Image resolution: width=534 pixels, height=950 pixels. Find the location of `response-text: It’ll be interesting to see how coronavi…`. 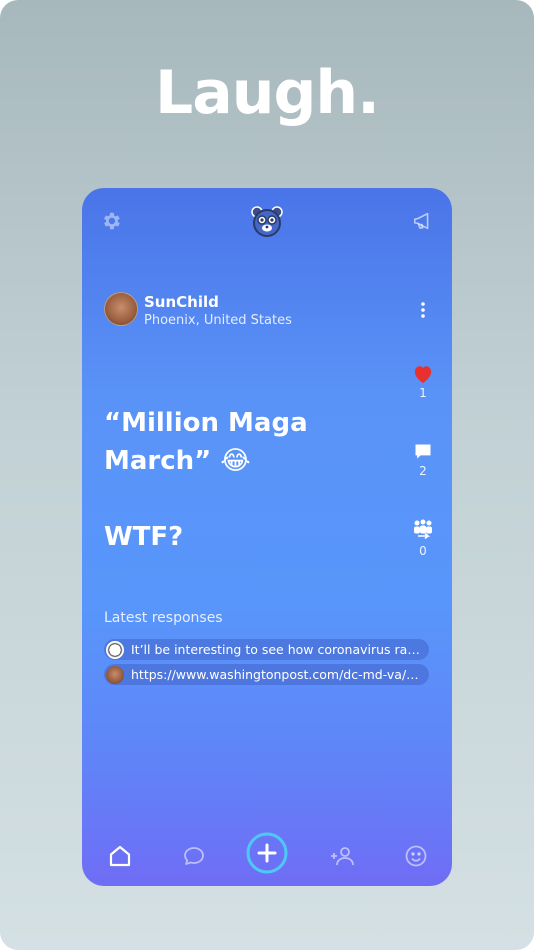

response-text: It’ll be interesting to see how coronavi… is located at coordinates (280, 649).